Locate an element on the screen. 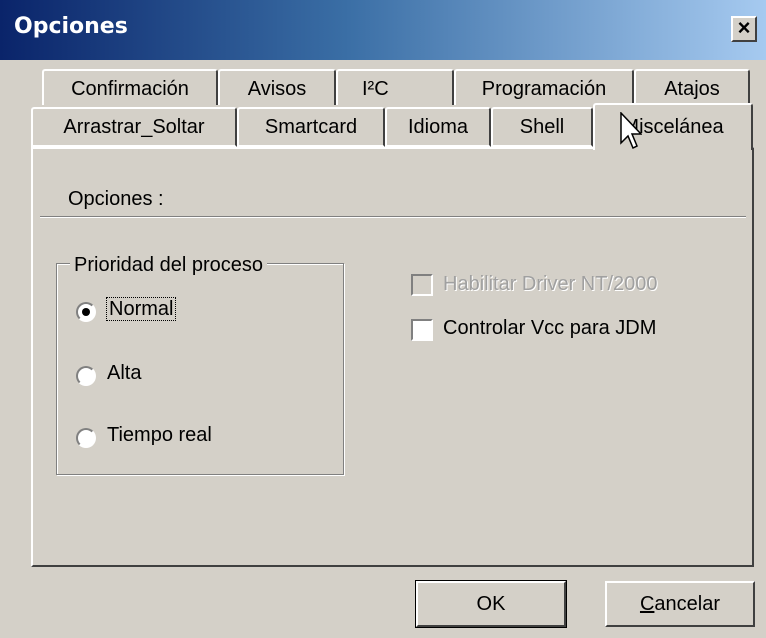 The height and width of the screenshot is (638, 766). separator is located at coordinates (393, 217).